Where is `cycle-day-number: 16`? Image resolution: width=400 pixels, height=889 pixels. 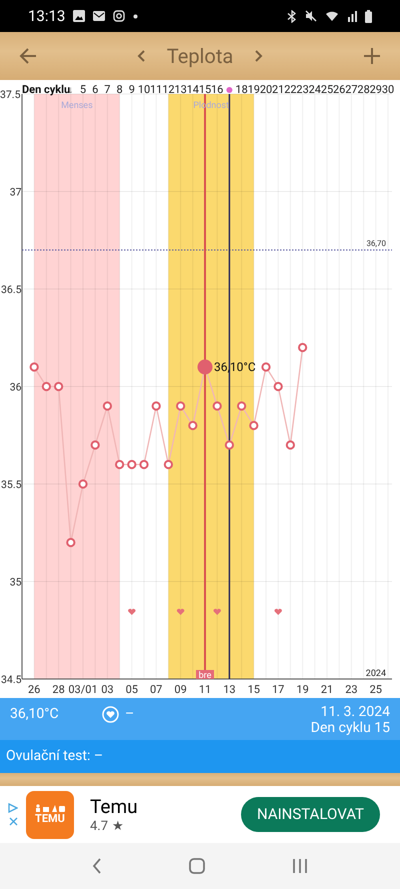 cycle-day-number: 16 is located at coordinates (217, 89).